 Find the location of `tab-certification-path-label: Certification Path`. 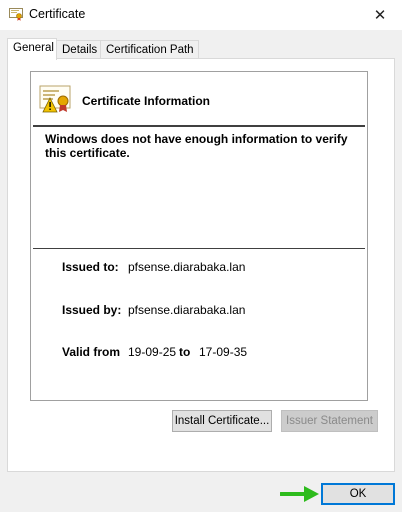

tab-certification-path-label: Certification Path is located at coordinates (150, 50).